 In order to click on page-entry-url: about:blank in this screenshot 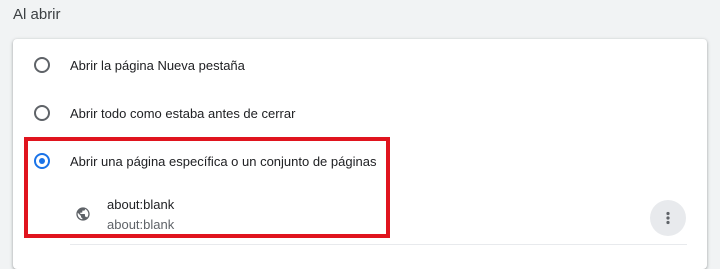, I will do `click(141, 224)`.